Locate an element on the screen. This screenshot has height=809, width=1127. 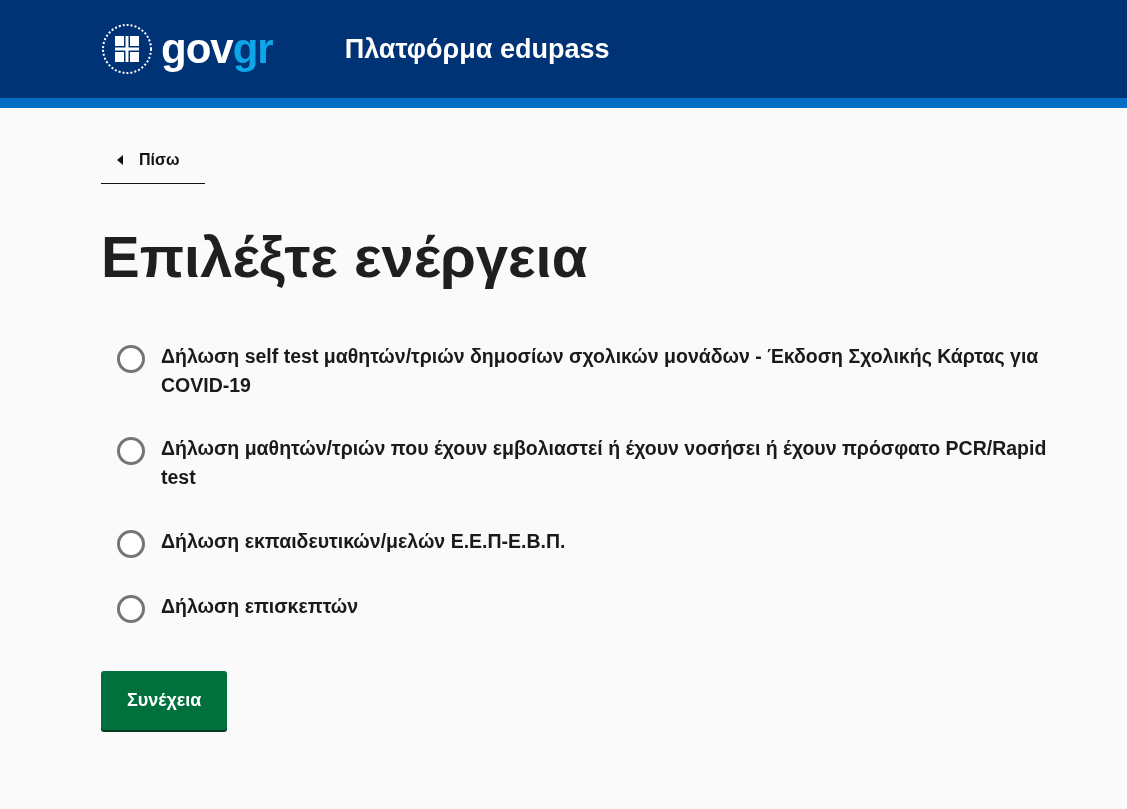
option-label: Δήλωση μαθητών/τριών που έχουν εμβολιαστεί ή έχουν νοσήσει ή έχουν πρόσφατο PCR/Rapid test is located at coordinates (621, 463).